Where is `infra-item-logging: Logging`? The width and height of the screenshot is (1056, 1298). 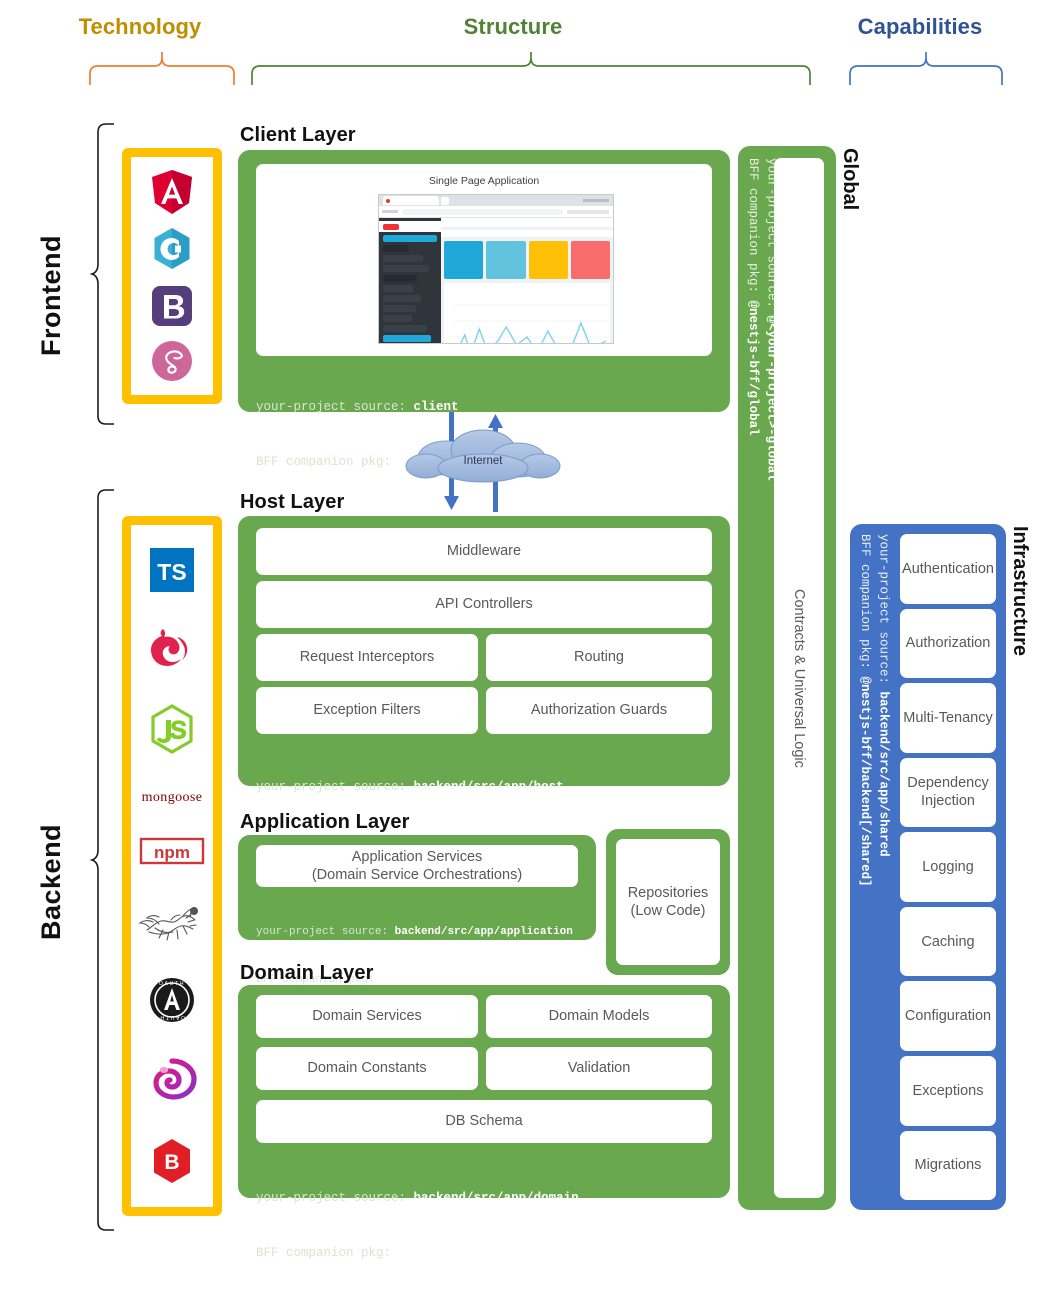
infra-item-logging: Logging is located at coordinates (948, 867).